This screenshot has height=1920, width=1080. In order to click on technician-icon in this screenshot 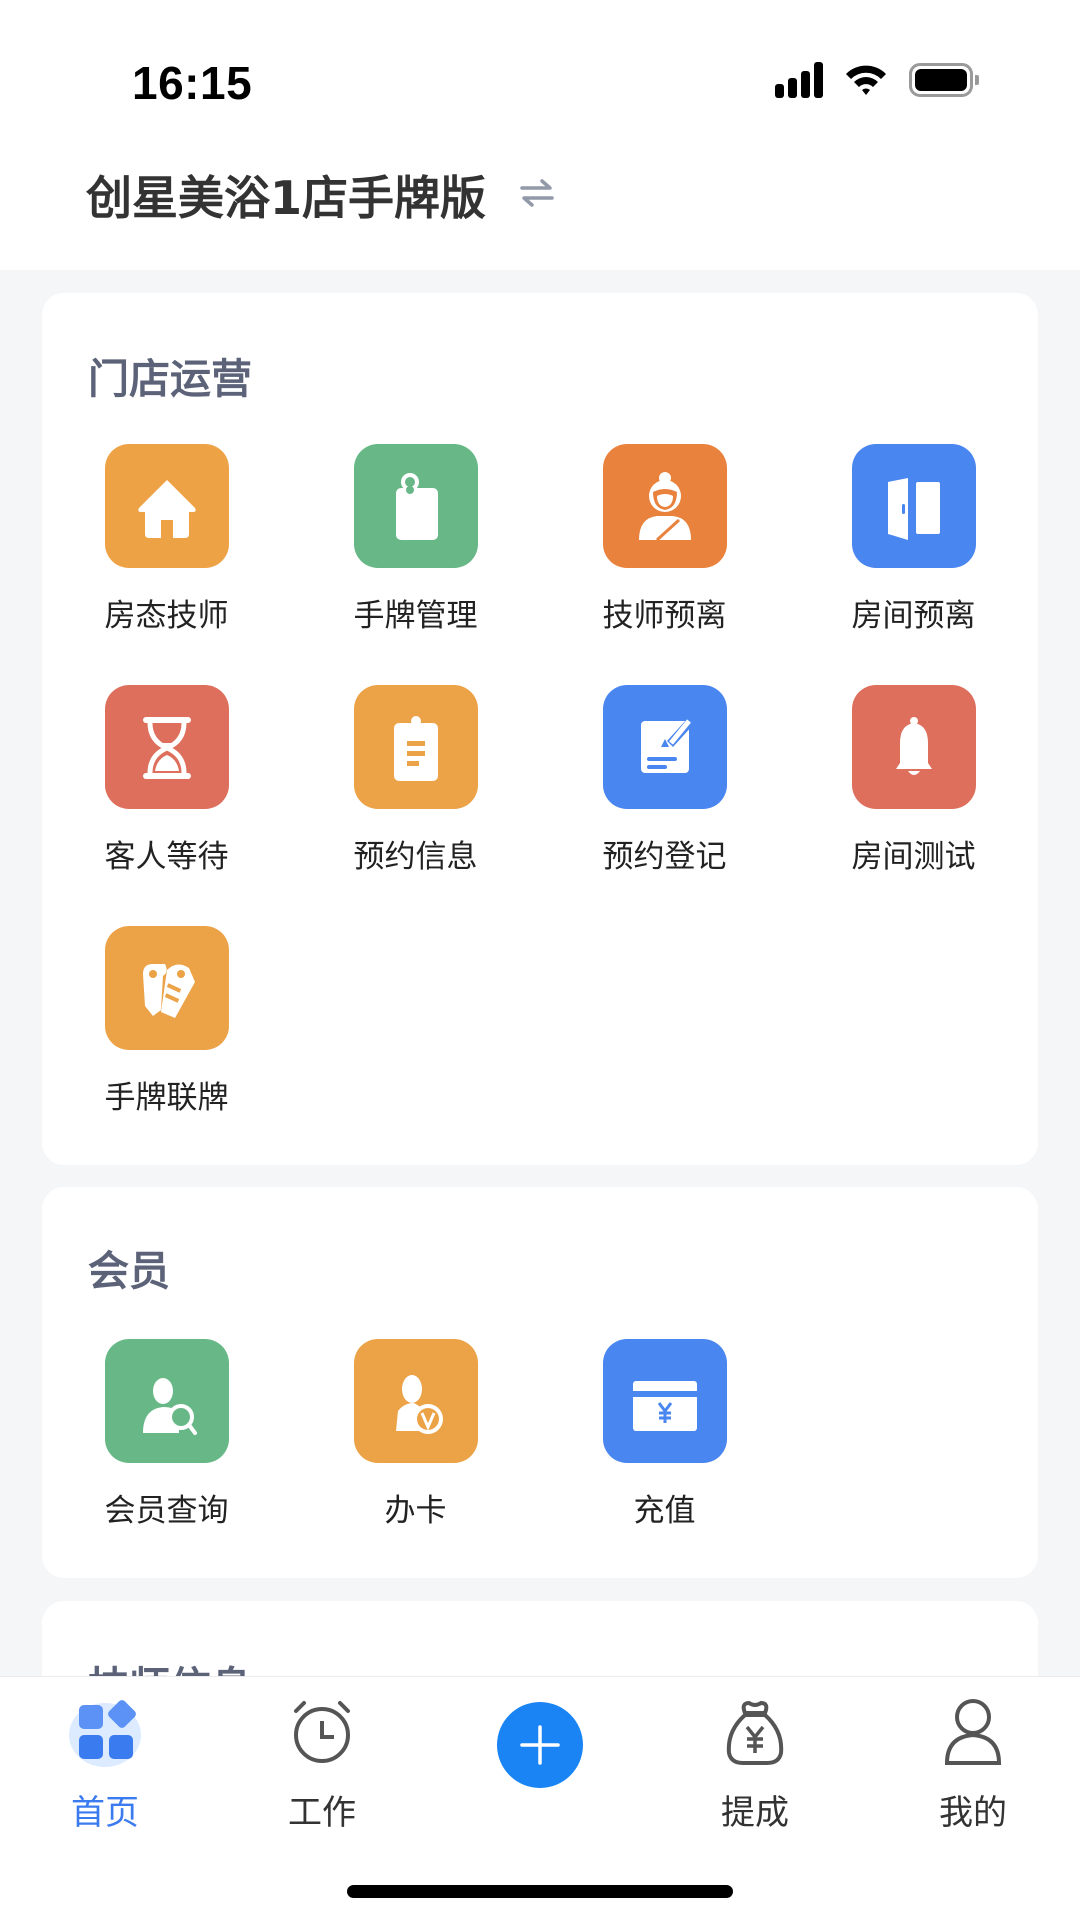, I will do `click(664, 506)`.